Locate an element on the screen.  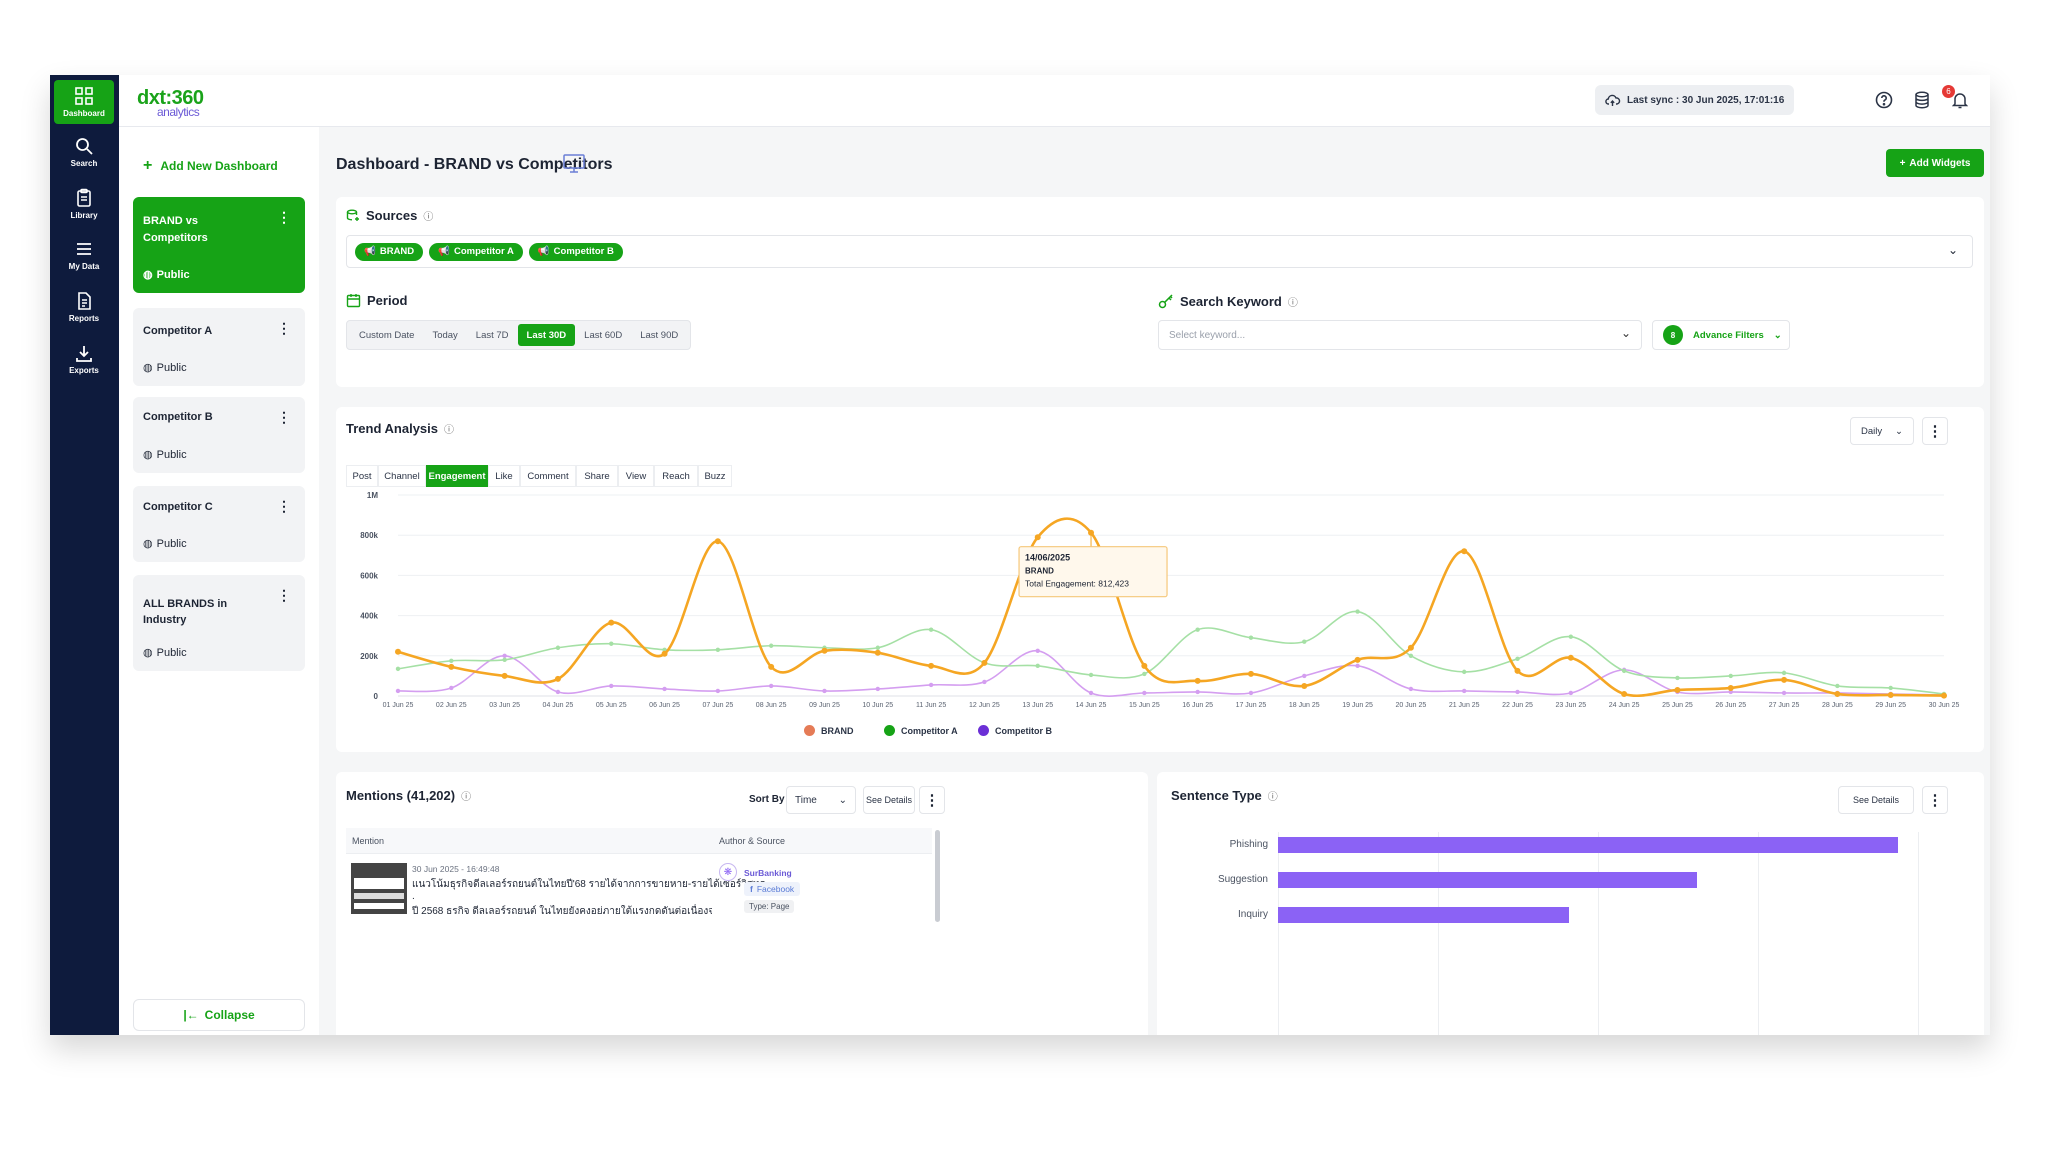
rail-search: Search is located at coordinates (84, 152).